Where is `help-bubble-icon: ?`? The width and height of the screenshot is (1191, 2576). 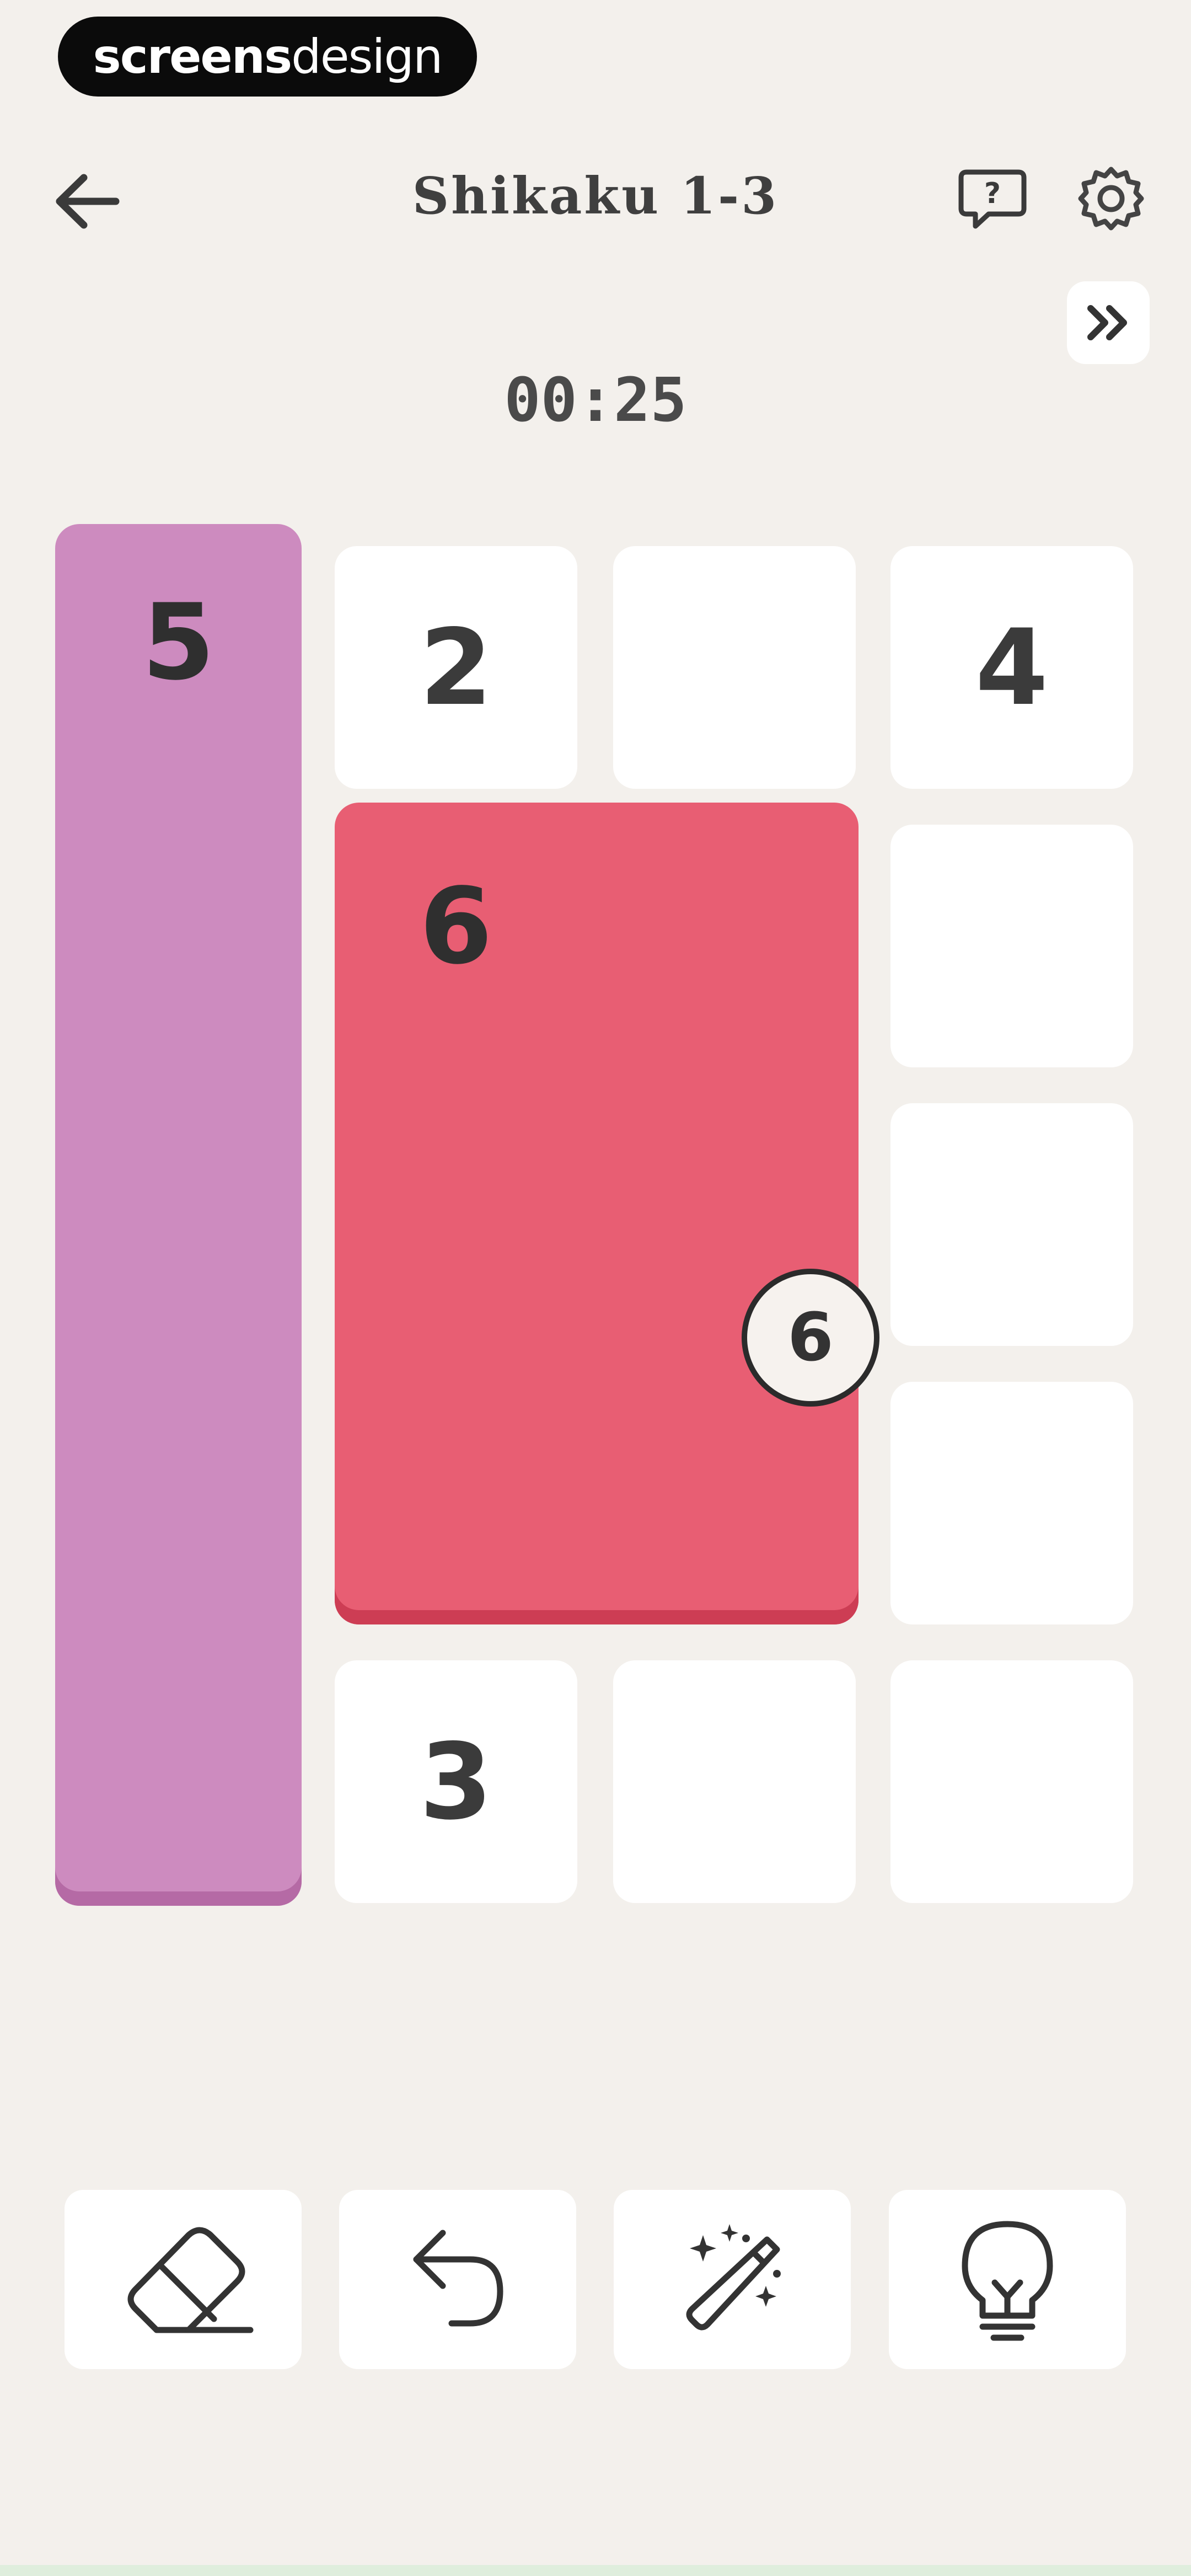
help-bubble-icon: ? is located at coordinates (993, 199).